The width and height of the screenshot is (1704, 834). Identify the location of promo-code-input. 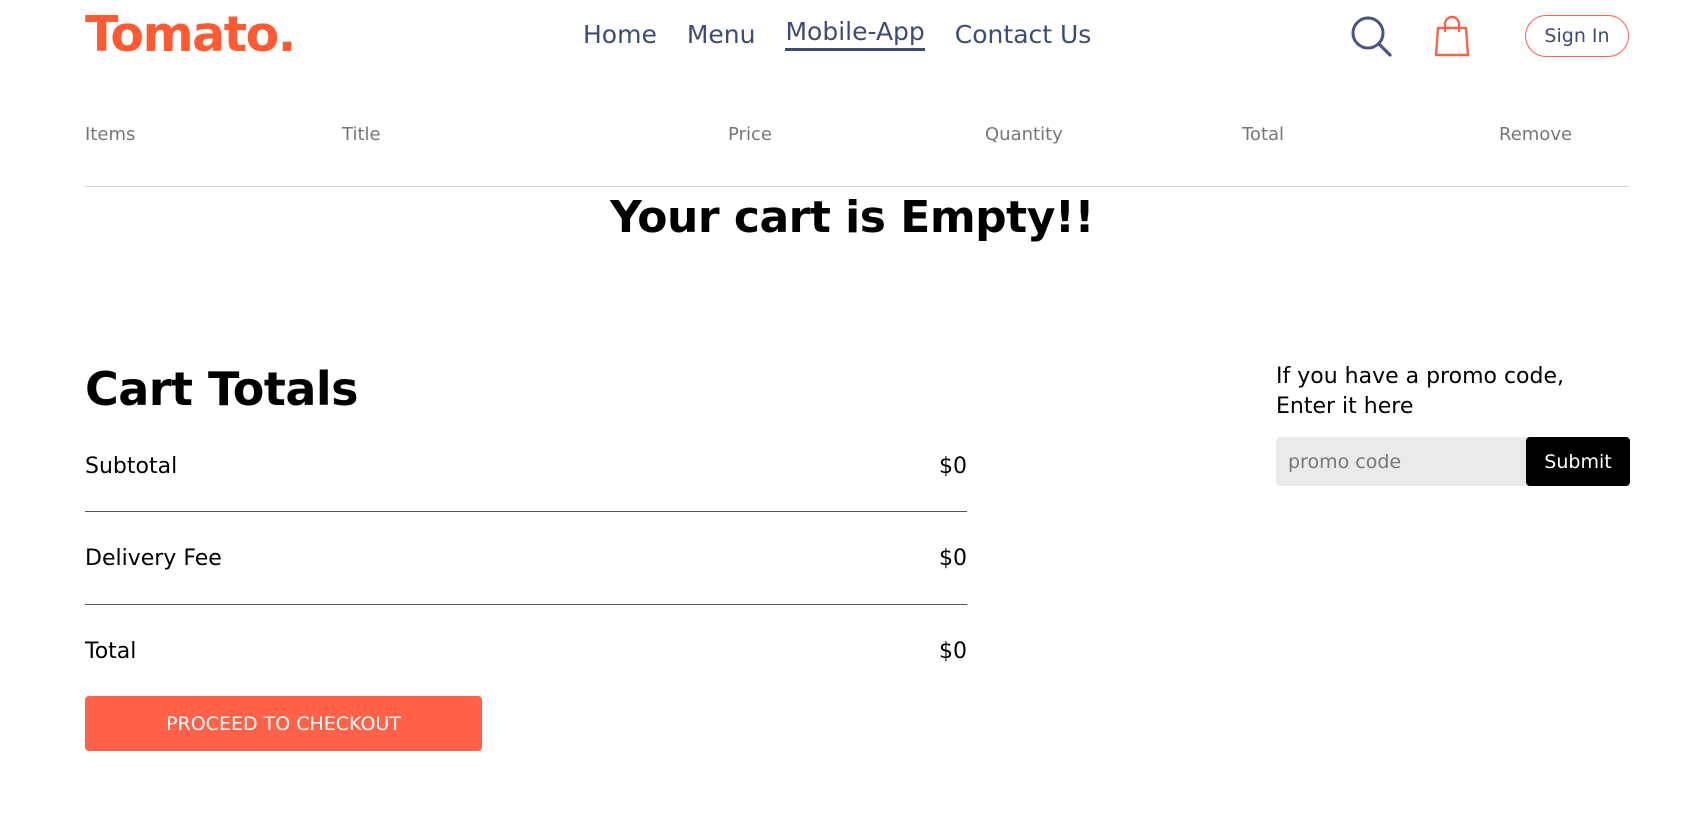
(1400, 461).